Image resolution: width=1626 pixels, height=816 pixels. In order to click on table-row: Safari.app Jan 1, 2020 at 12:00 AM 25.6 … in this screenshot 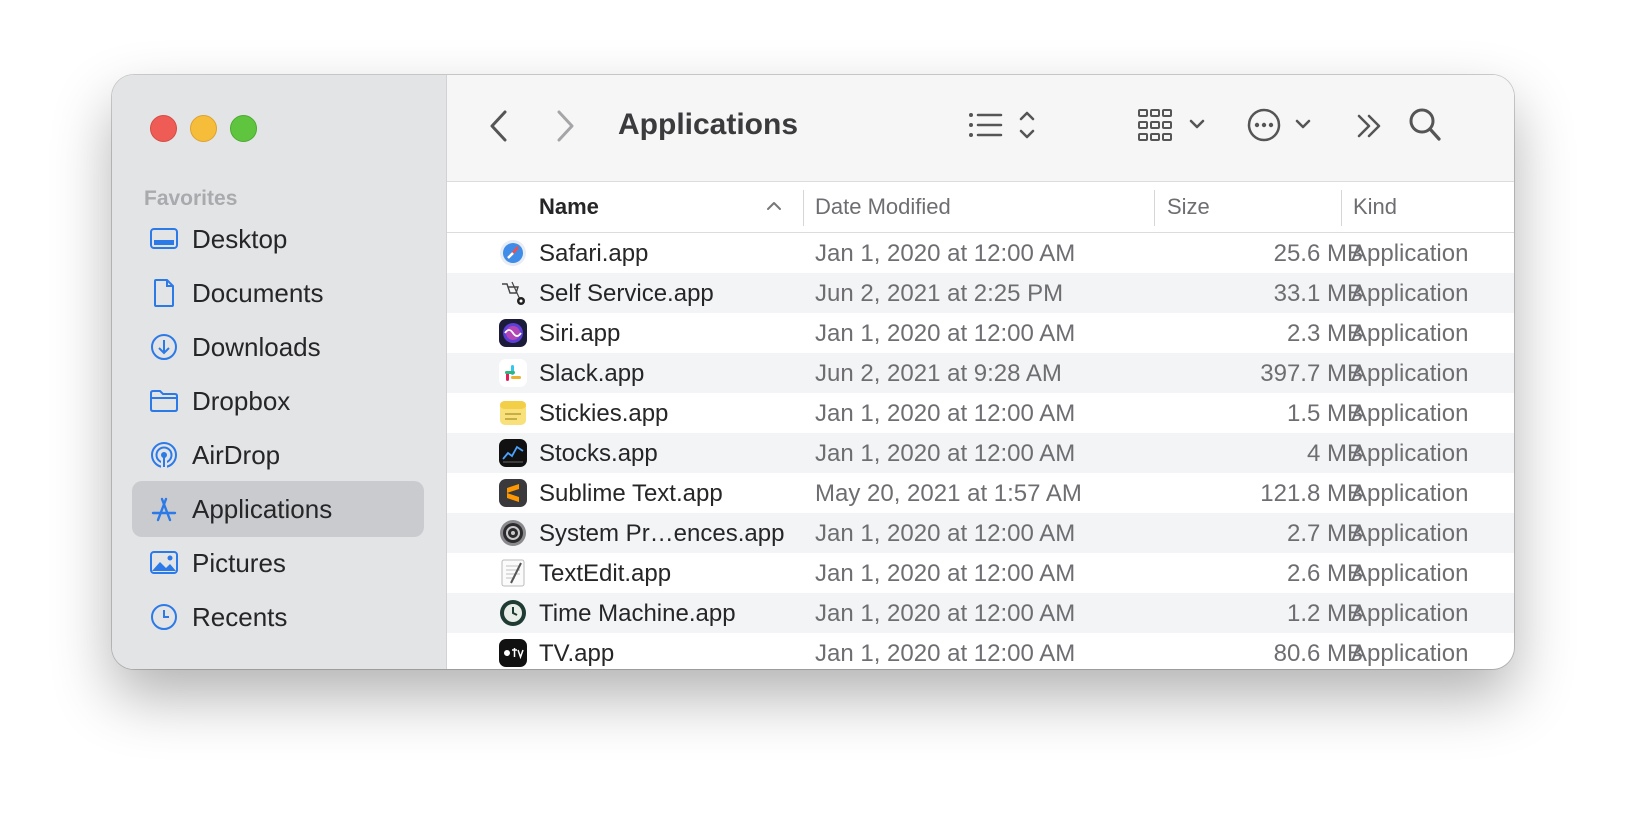, I will do `click(980, 253)`.